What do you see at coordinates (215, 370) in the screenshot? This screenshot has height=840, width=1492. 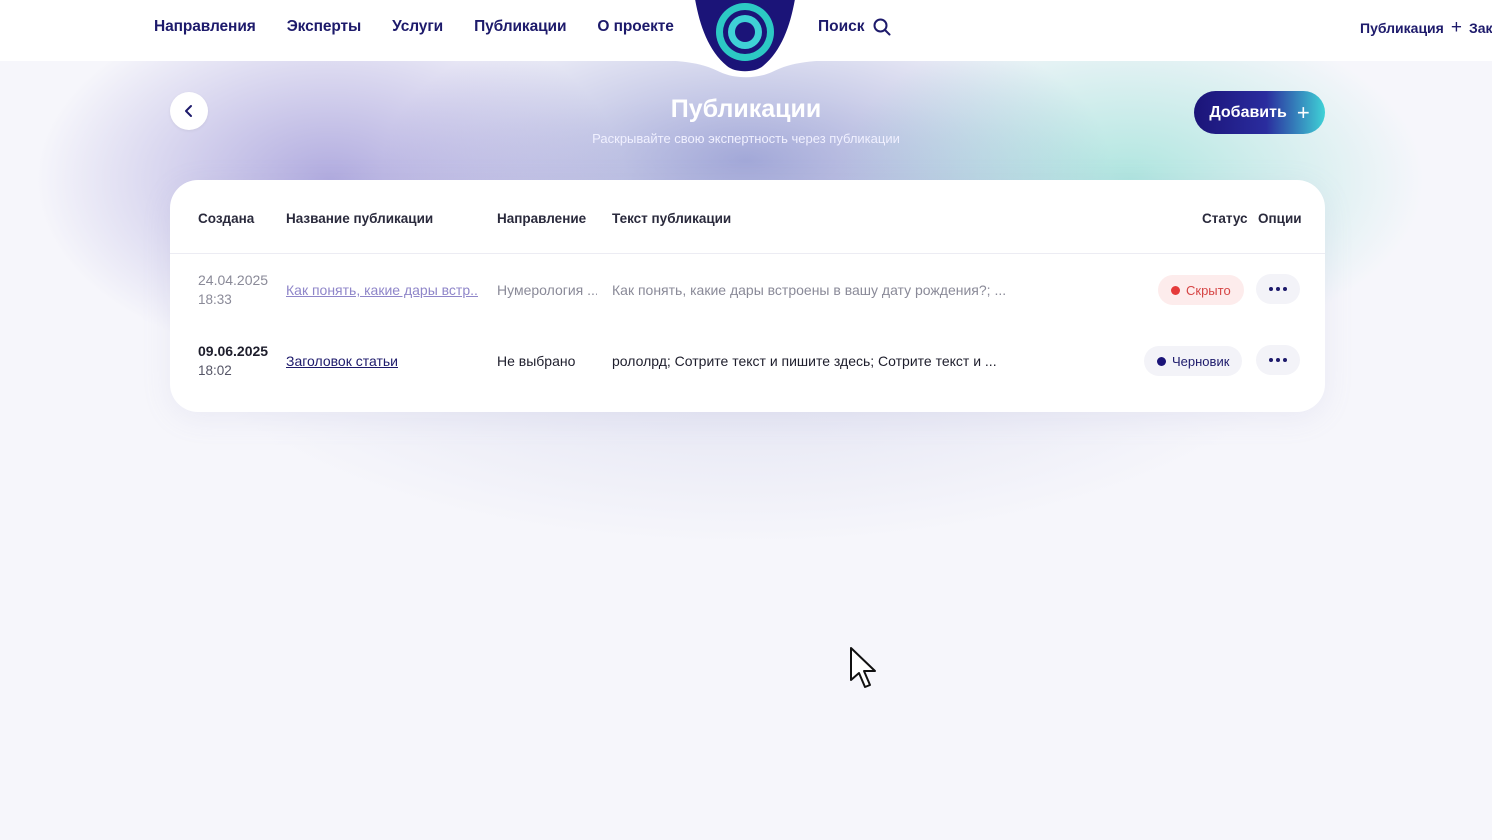 I see `created-time: 18:02` at bounding box center [215, 370].